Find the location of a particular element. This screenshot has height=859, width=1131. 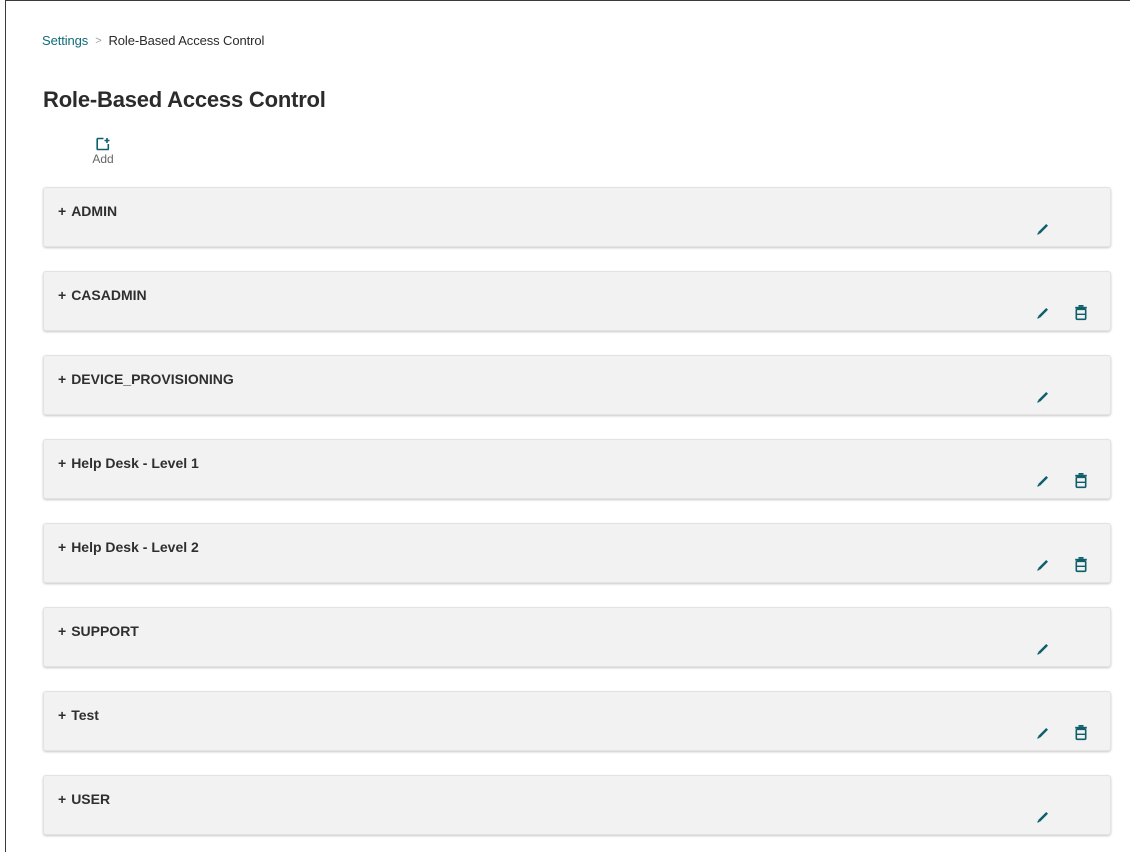

role-card: + DEVICE_PROVISIONING is located at coordinates (577, 385).